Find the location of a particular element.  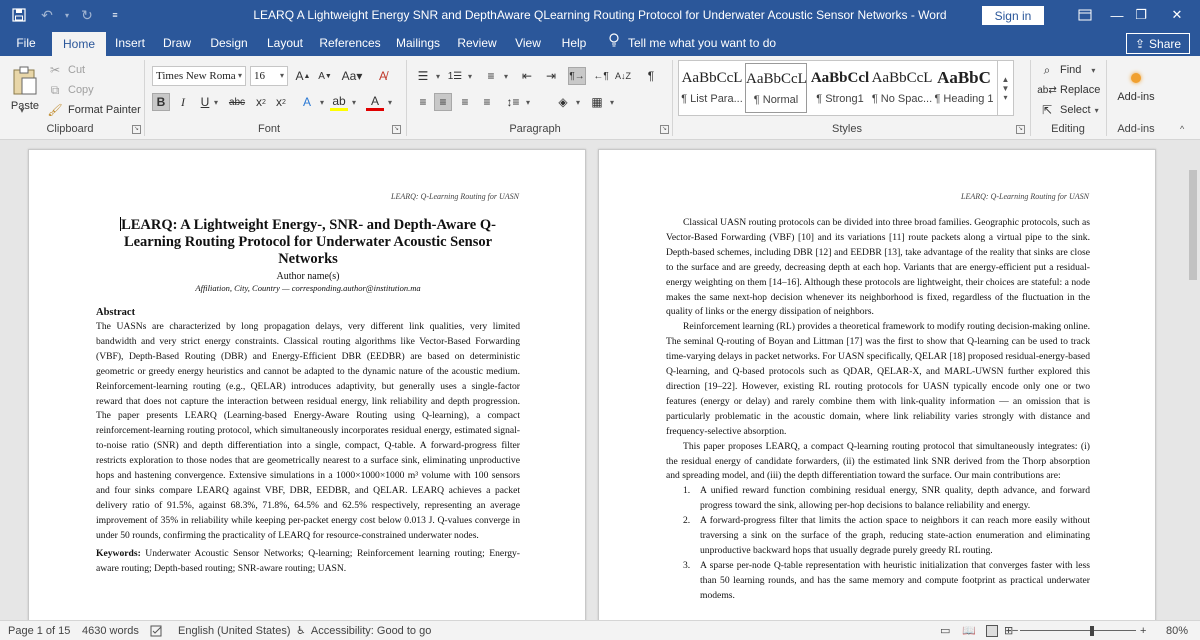

subscript-button: x2 is located at coordinates (261, 102).